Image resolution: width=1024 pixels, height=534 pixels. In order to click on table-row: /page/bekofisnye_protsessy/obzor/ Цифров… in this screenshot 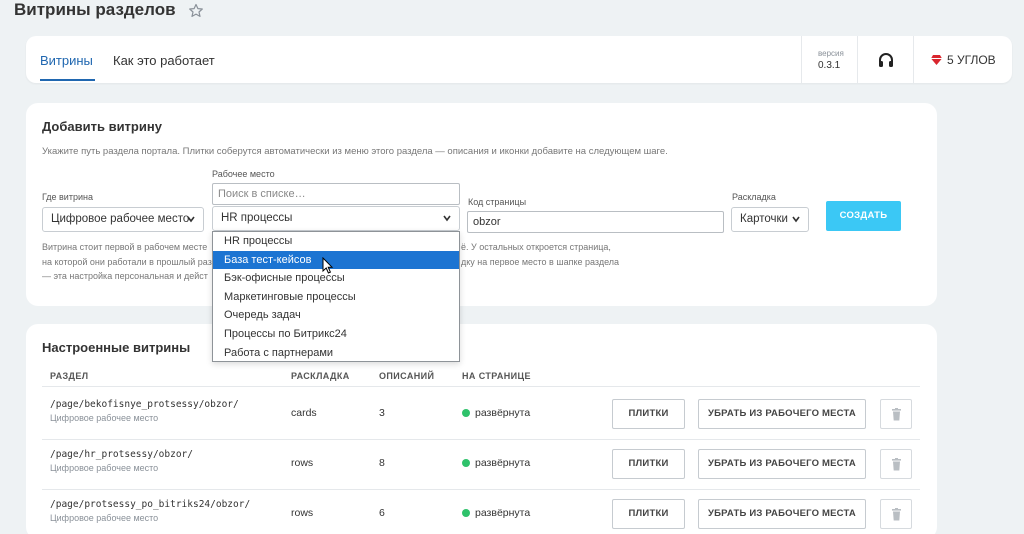, I will do `click(481, 424)`.